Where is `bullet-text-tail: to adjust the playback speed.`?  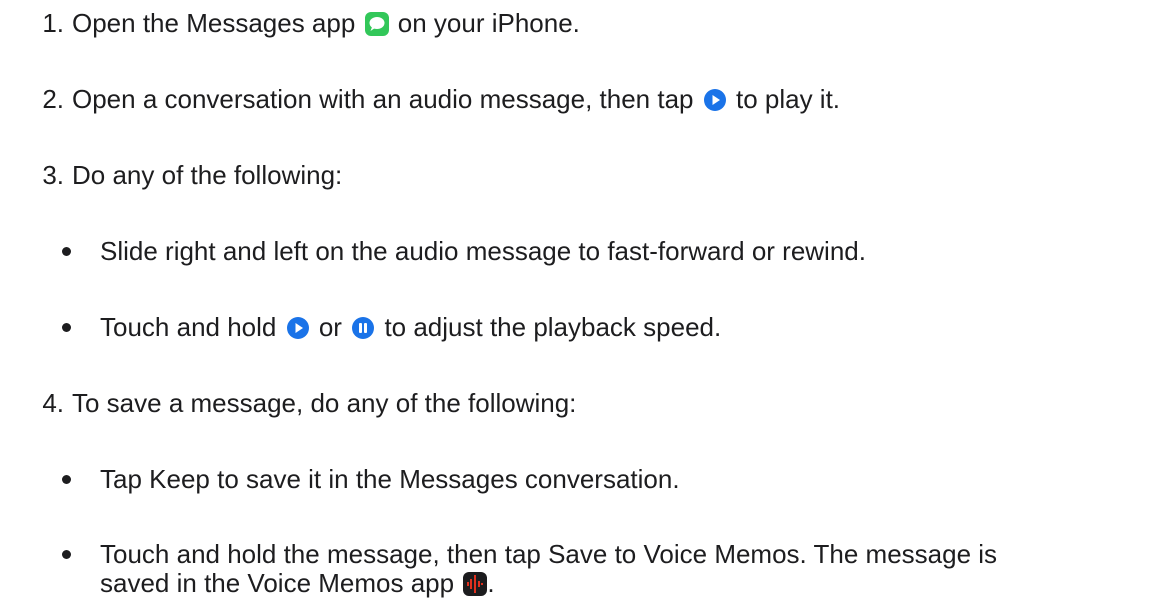 bullet-text-tail: to adjust the playback speed. is located at coordinates (553, 327).